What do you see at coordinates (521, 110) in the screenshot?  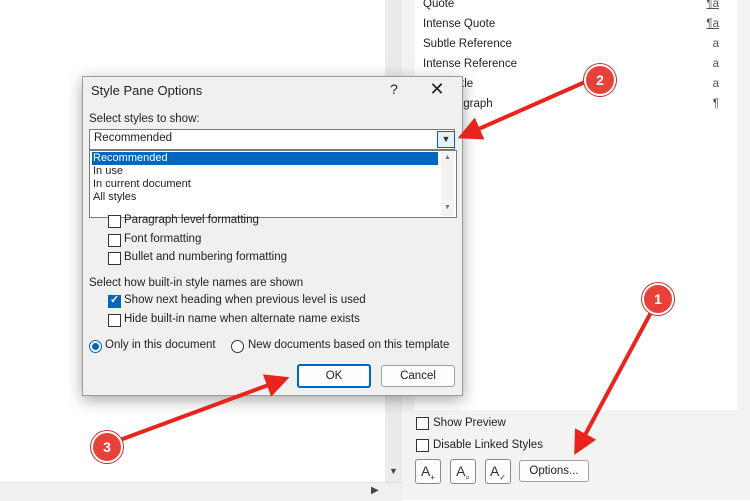 I see `arrow-to-dropdown` at bounding box center [521, 110].